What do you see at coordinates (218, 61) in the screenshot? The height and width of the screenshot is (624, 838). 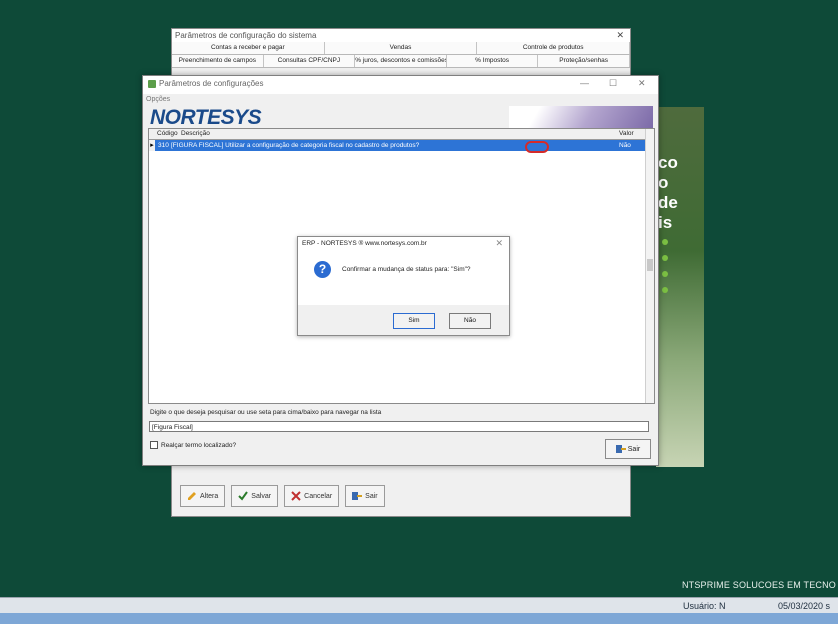 I see `tab-preenchimento: Preenchimento de campos` at bounding box center [218, 61].